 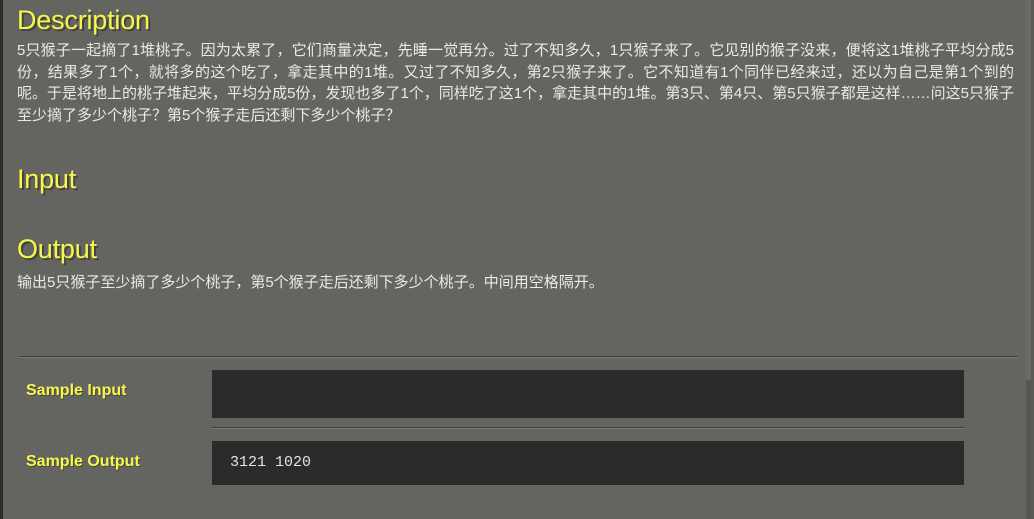 What do you see at coordinates (588, 463) in the screenshot?
I see `sample-output-box: 3121 1020` at bounding box center [588, 463].